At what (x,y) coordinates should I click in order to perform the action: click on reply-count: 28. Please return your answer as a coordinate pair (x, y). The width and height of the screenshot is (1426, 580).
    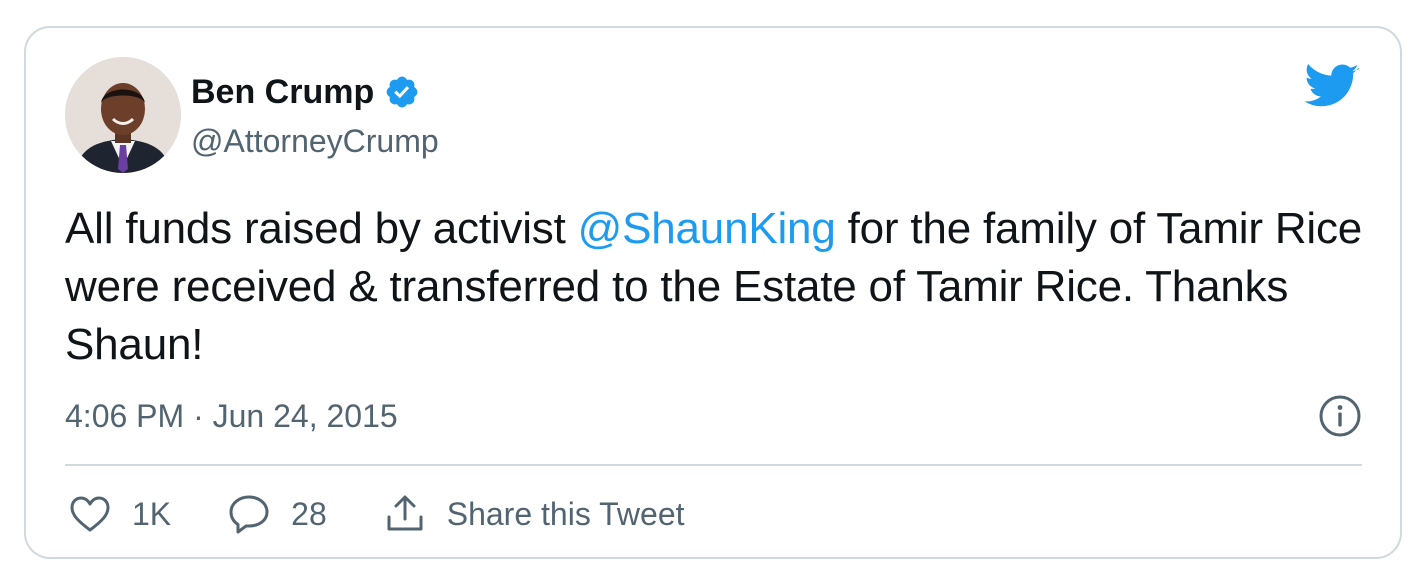
    Looking at the image, I should click on (309, 514).